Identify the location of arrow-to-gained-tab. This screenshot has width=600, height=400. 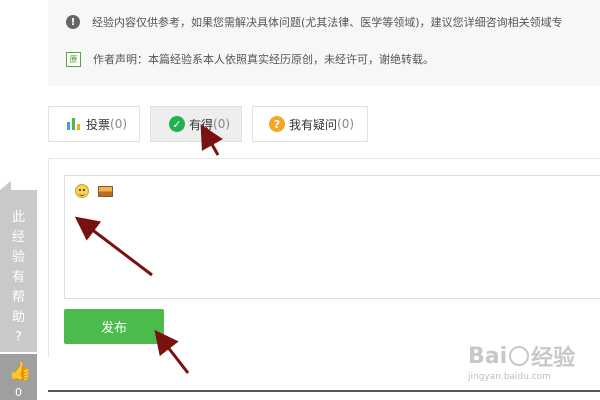
(211, 140).